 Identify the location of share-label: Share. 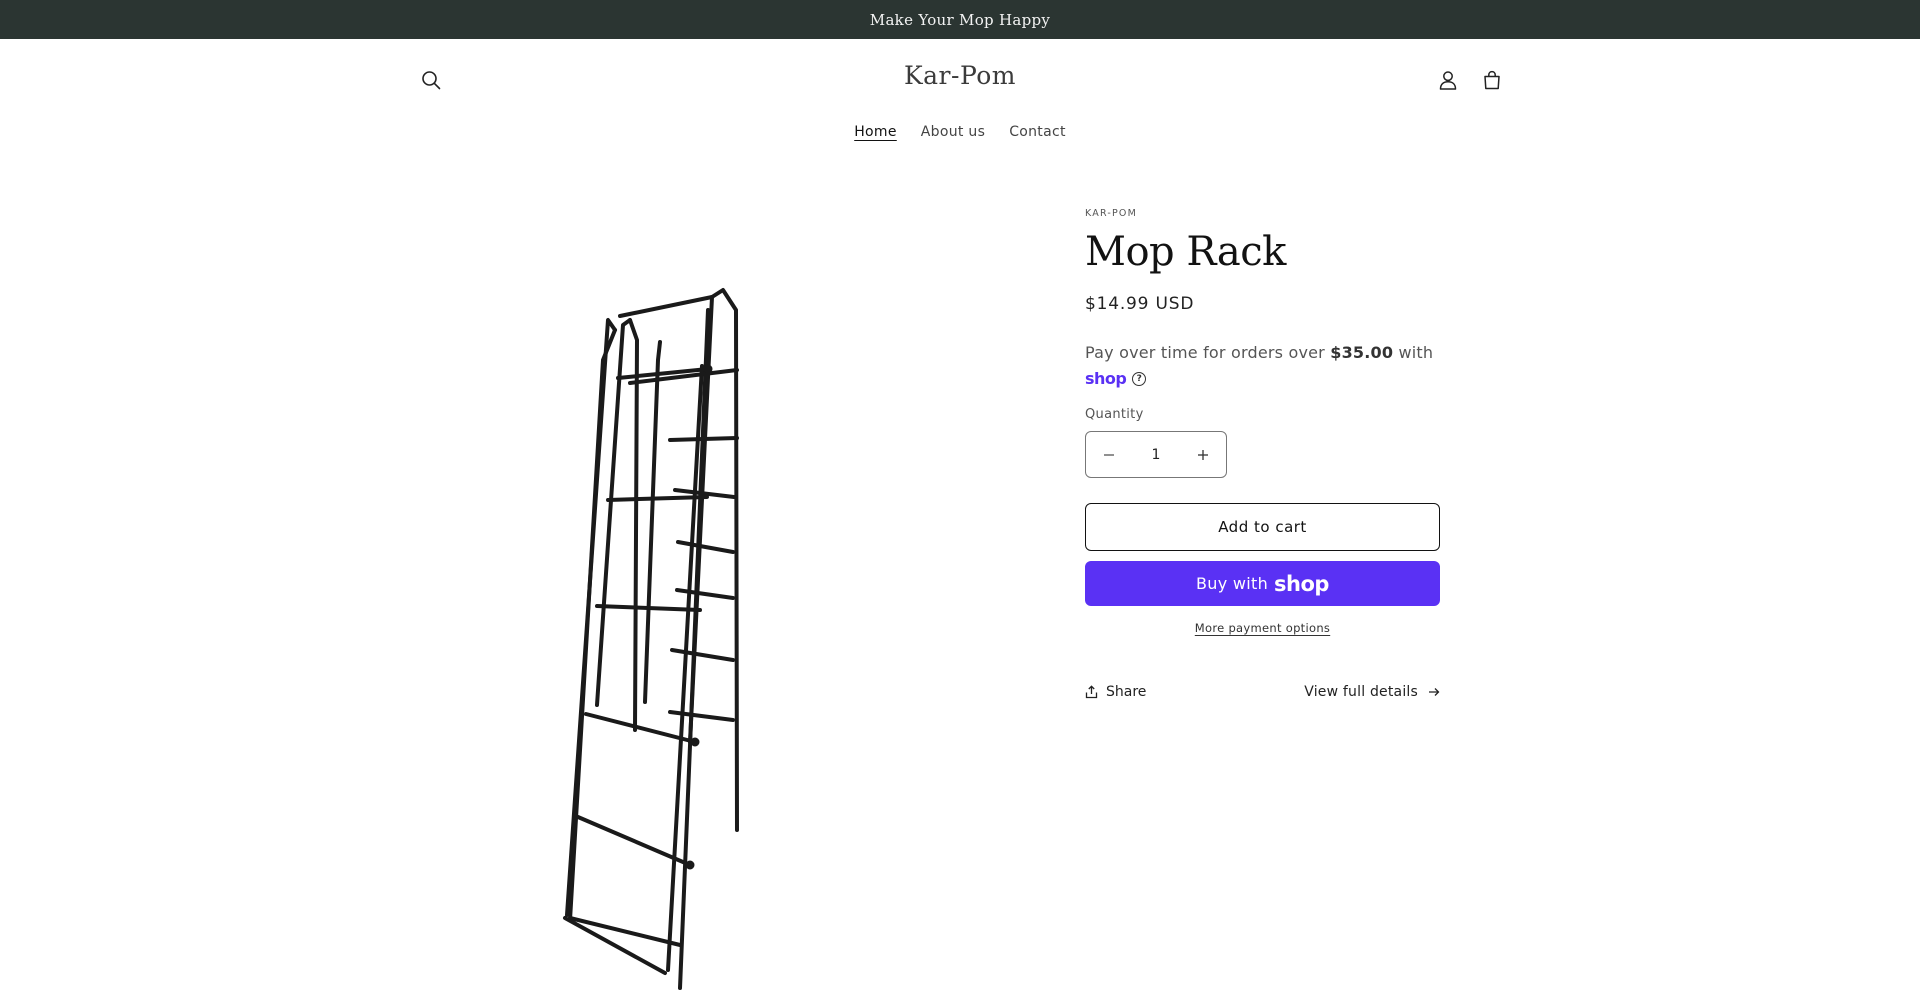
(1126, 692).